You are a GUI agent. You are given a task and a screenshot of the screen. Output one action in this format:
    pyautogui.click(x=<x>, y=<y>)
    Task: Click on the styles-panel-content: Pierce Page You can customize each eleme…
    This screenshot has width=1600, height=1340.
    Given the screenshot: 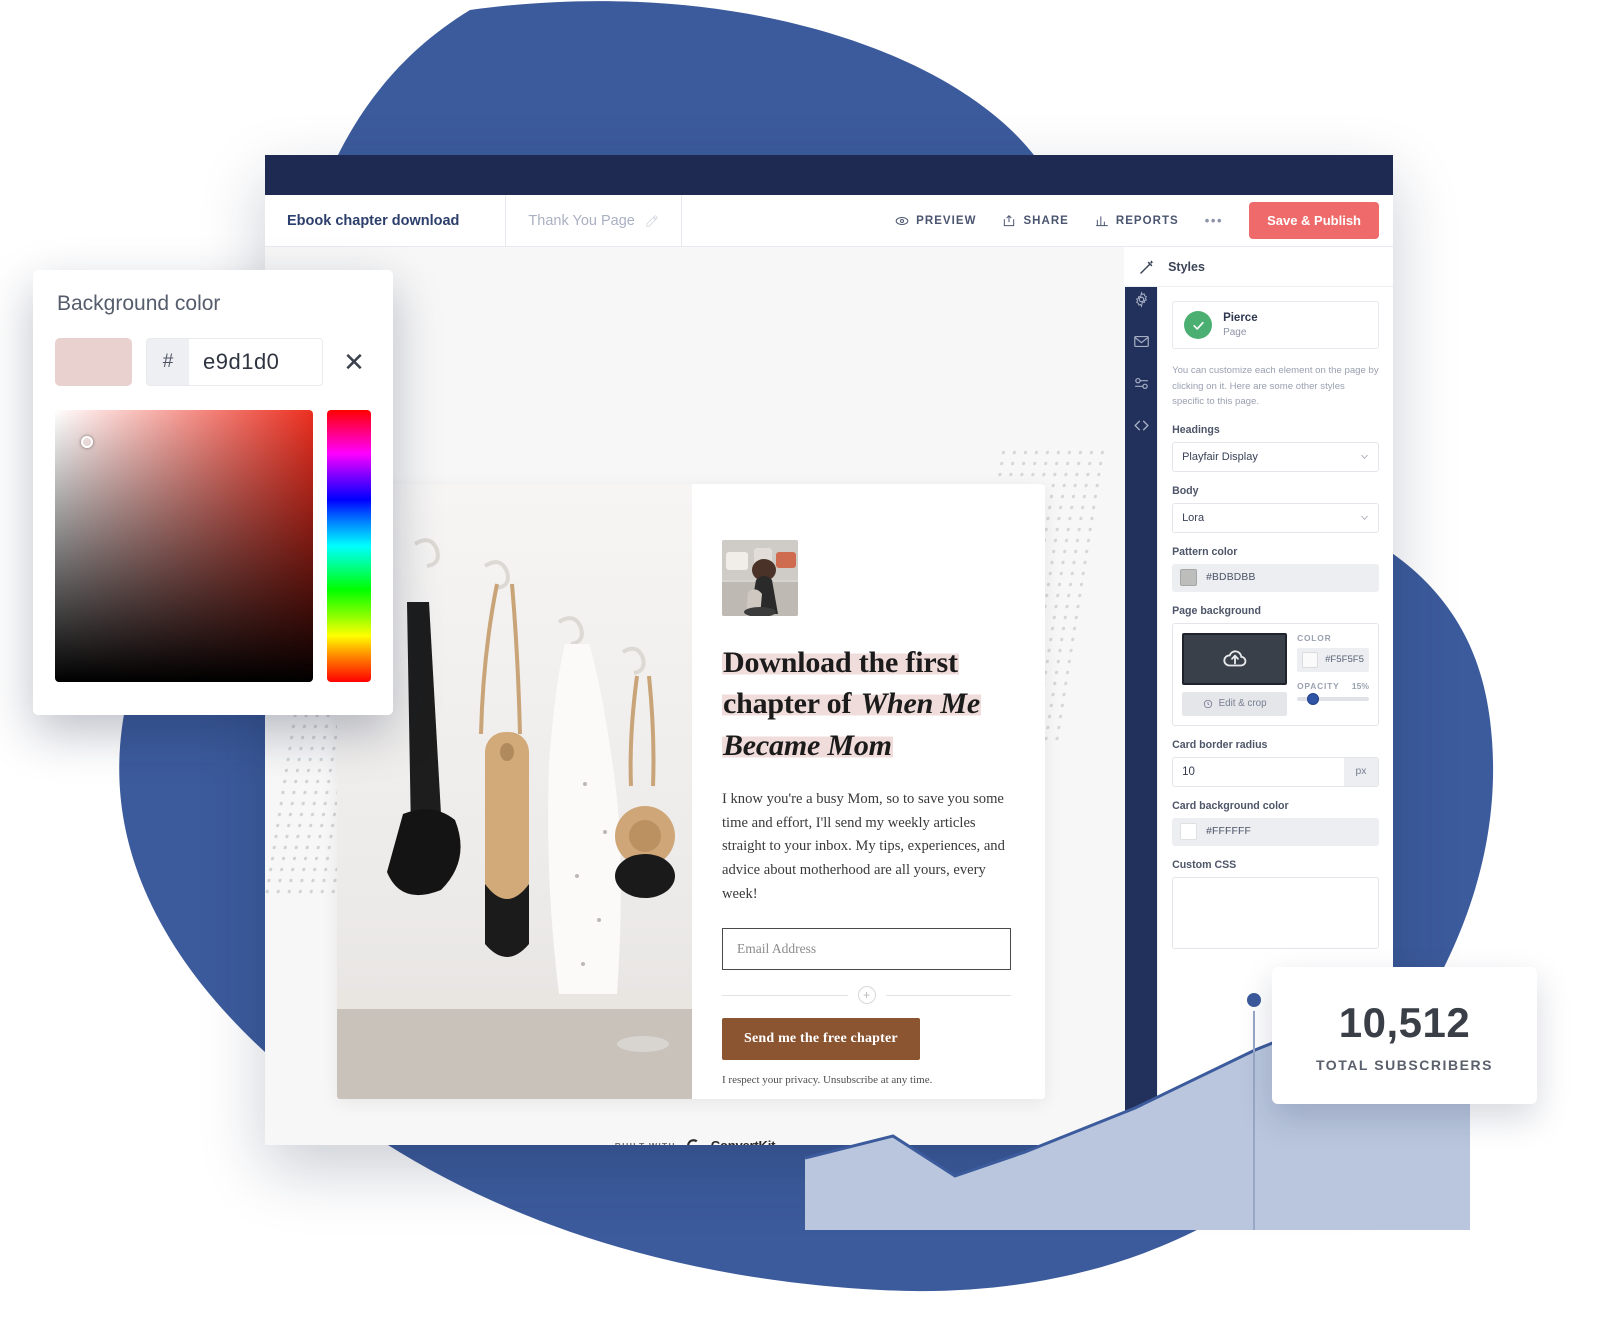 What is the action you would take?
    pyautogui.click(x=1275, y=618)
    